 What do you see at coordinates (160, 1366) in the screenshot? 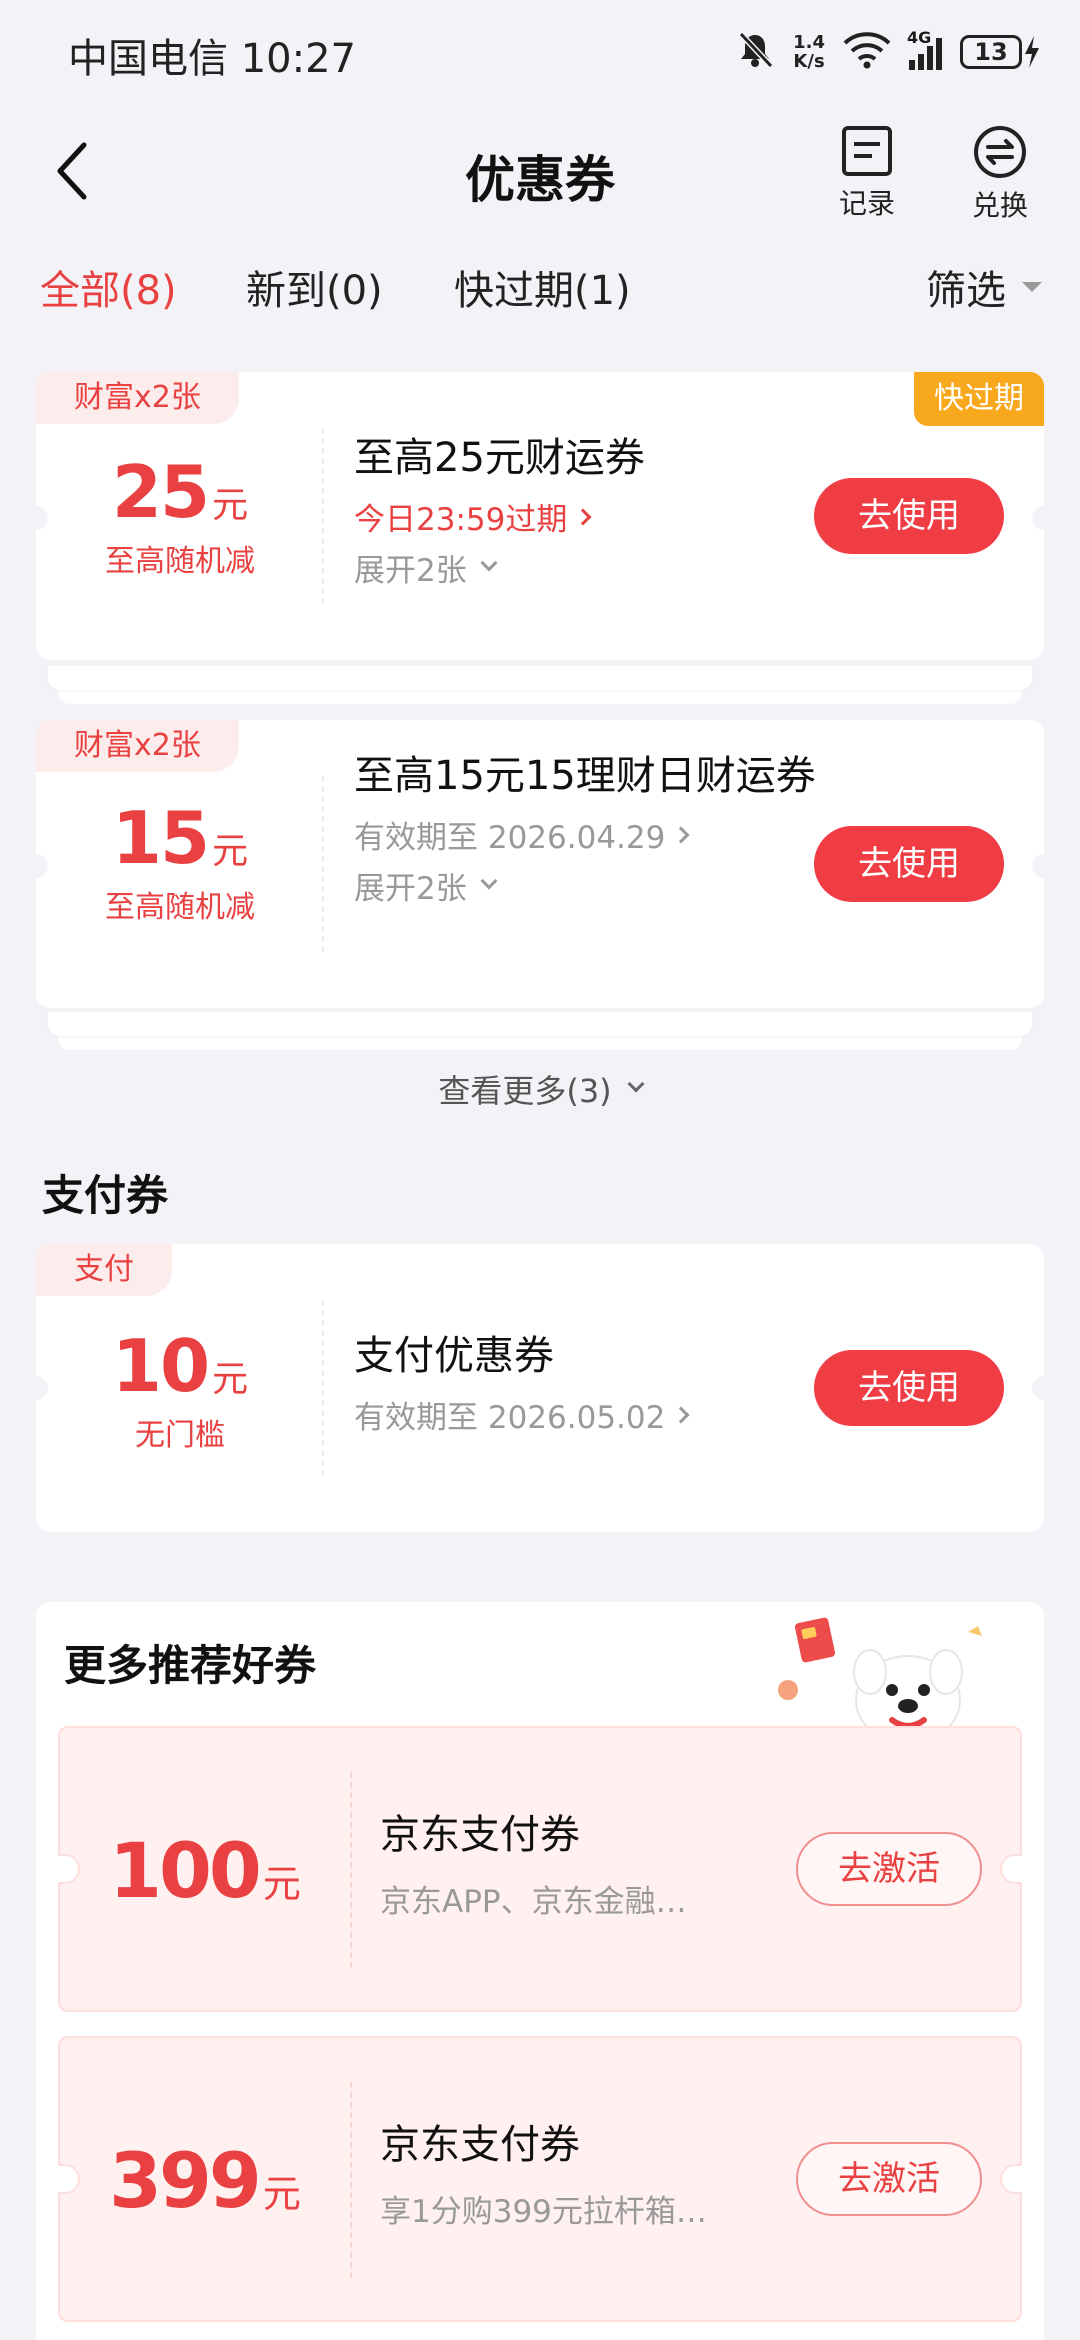
I see `amount-value: 10` at bounding box center [160, 1366].